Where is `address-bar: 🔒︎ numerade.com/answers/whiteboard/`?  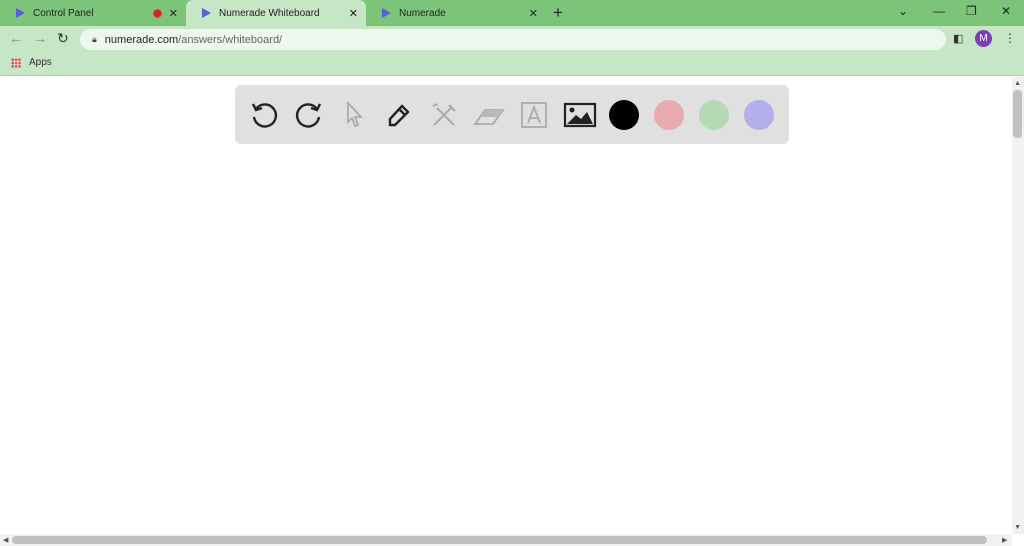
address-bar: 🔒︎ numerade.com/answers/whiteboard/ is located at coordinates (513, 39).